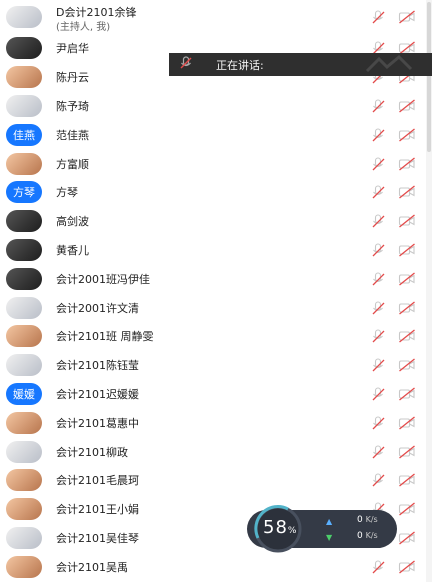 The image size is (432, 582). Describe the element at coordinates (213, 307) in the screenshot. I see `participant-row: 会计2001许文清` at that location.